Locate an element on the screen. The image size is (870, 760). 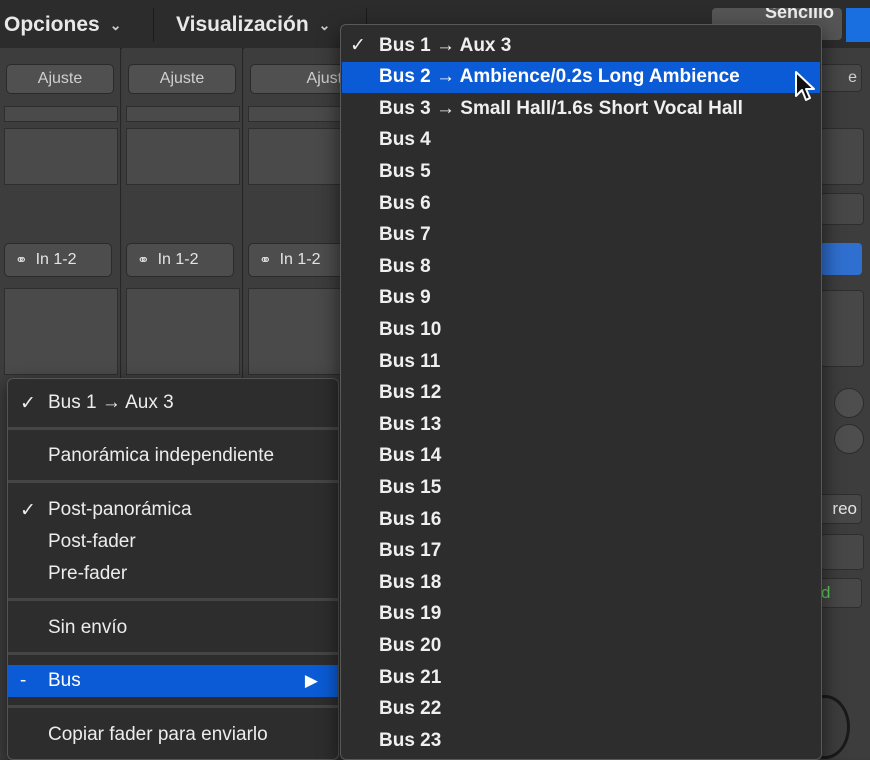
menu-item-post-fader: Post-fader is located at coordinates (173, 542).